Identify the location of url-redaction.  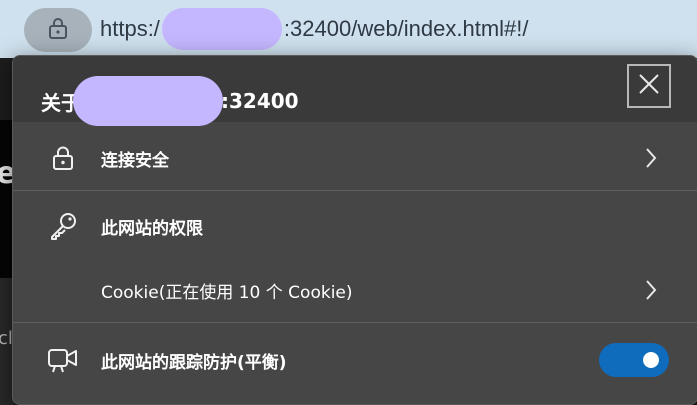
(221, 29).